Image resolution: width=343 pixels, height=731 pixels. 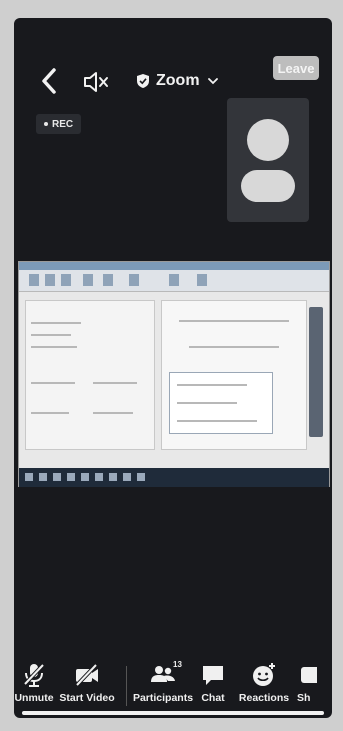 I want to click on start-video-button: Start Video, so click(x=87, y=686).